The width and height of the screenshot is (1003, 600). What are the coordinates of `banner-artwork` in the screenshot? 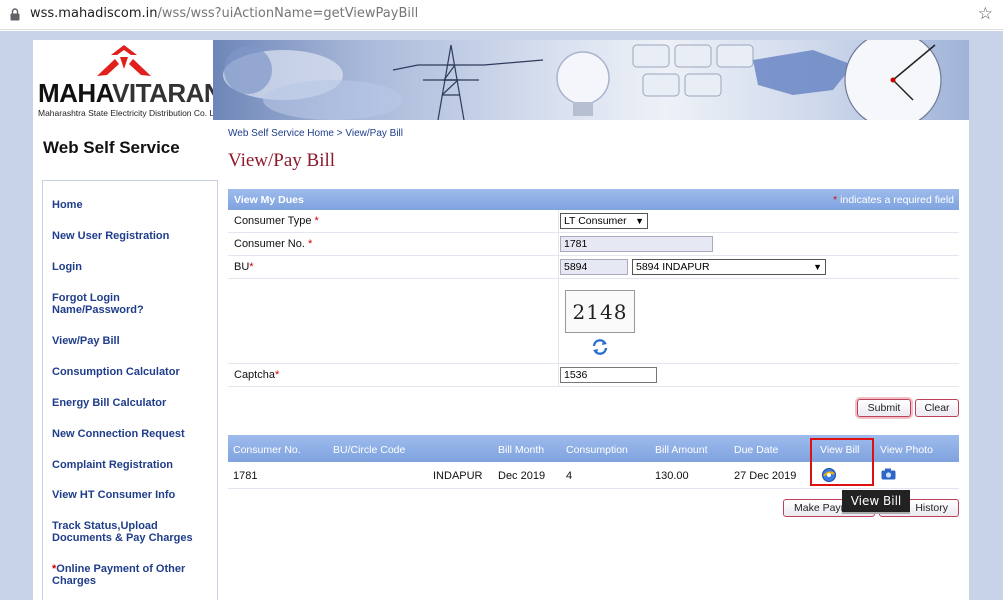 It's located at (591, 80).